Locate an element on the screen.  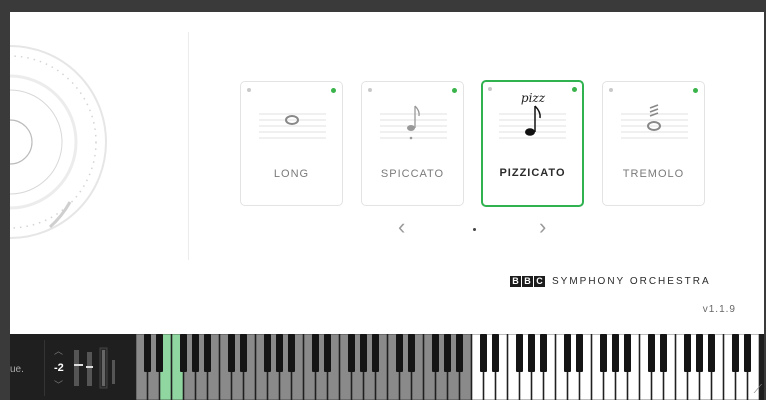
octave-down-icon: ﹀ is located at coordinates (58, 384).